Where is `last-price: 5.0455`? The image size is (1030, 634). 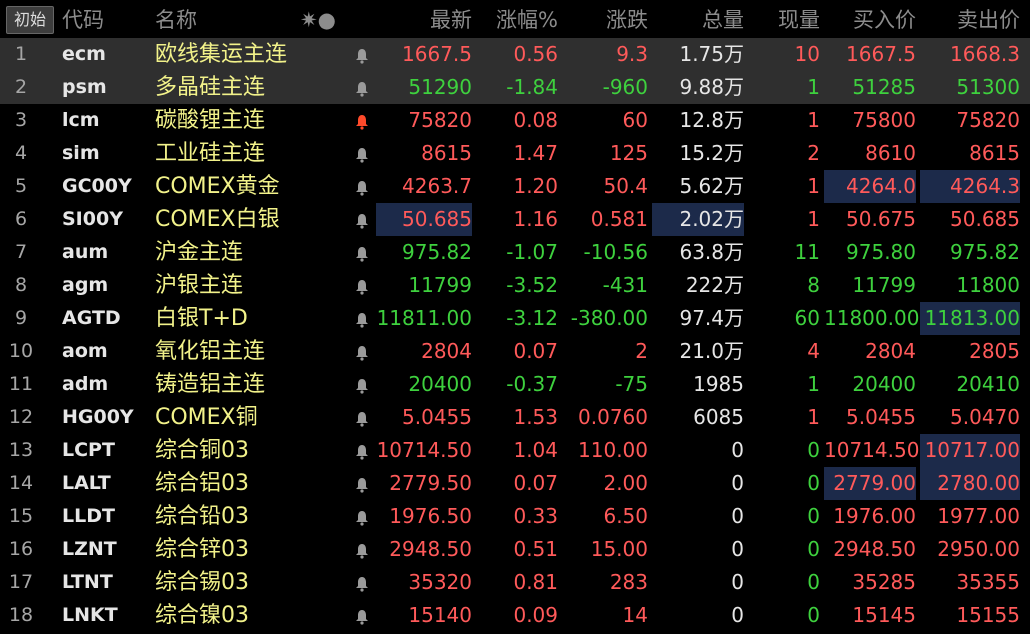 last-price: 5.0455 is located at coordinates (437, 417).